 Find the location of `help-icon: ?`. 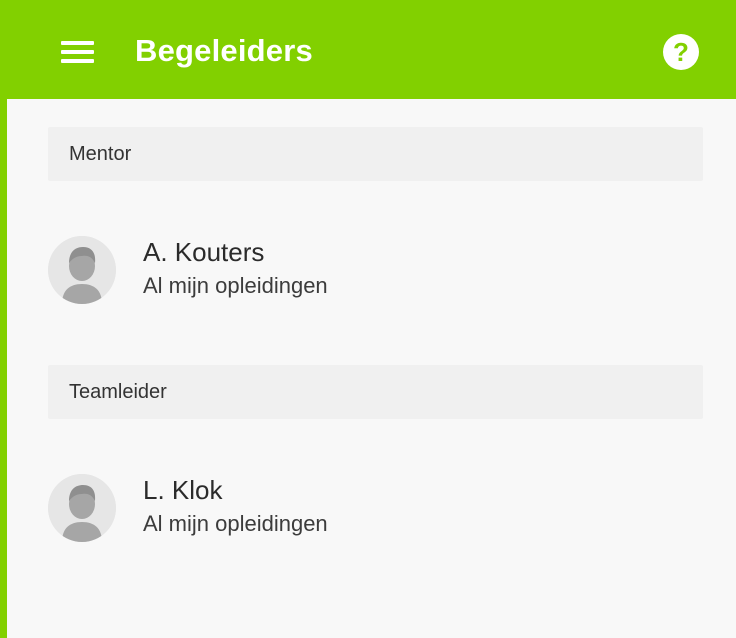

help-icon: ? is located at coordinates (681, 52).